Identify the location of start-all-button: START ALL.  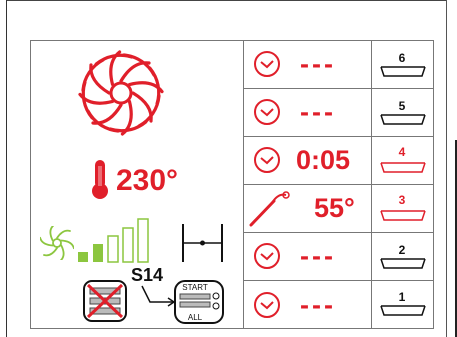
(199, 302).